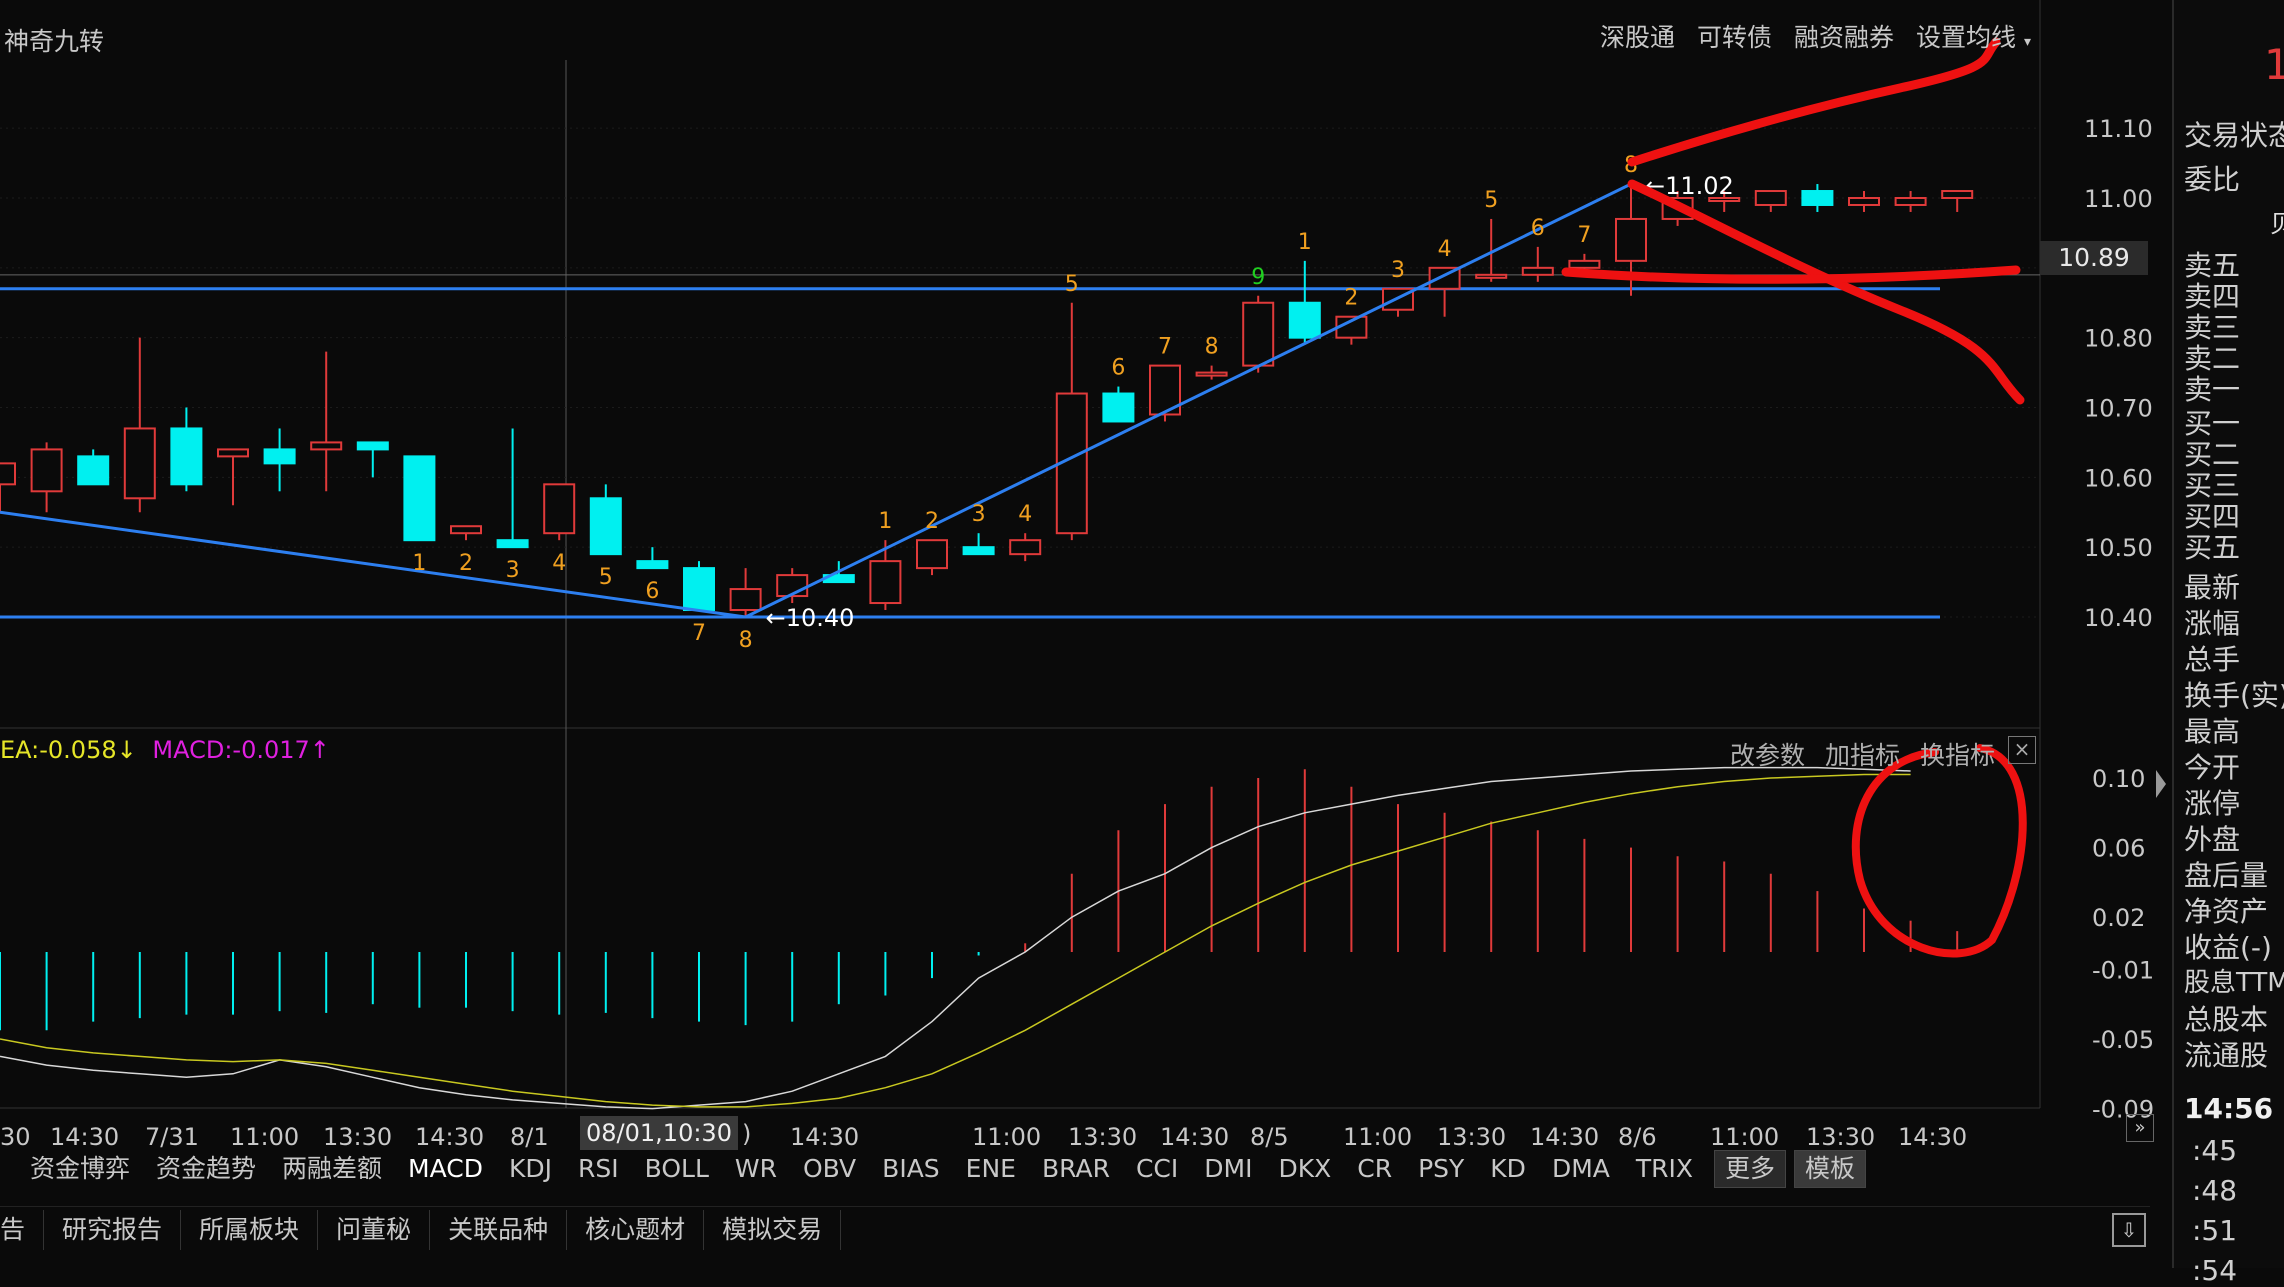 This screenshot has width=2284, height=1287. What do you see at coordinates (2215, 1150) in the screenshot?
I see `tick-time-1: :45` at bounding box center [2215, 1150].